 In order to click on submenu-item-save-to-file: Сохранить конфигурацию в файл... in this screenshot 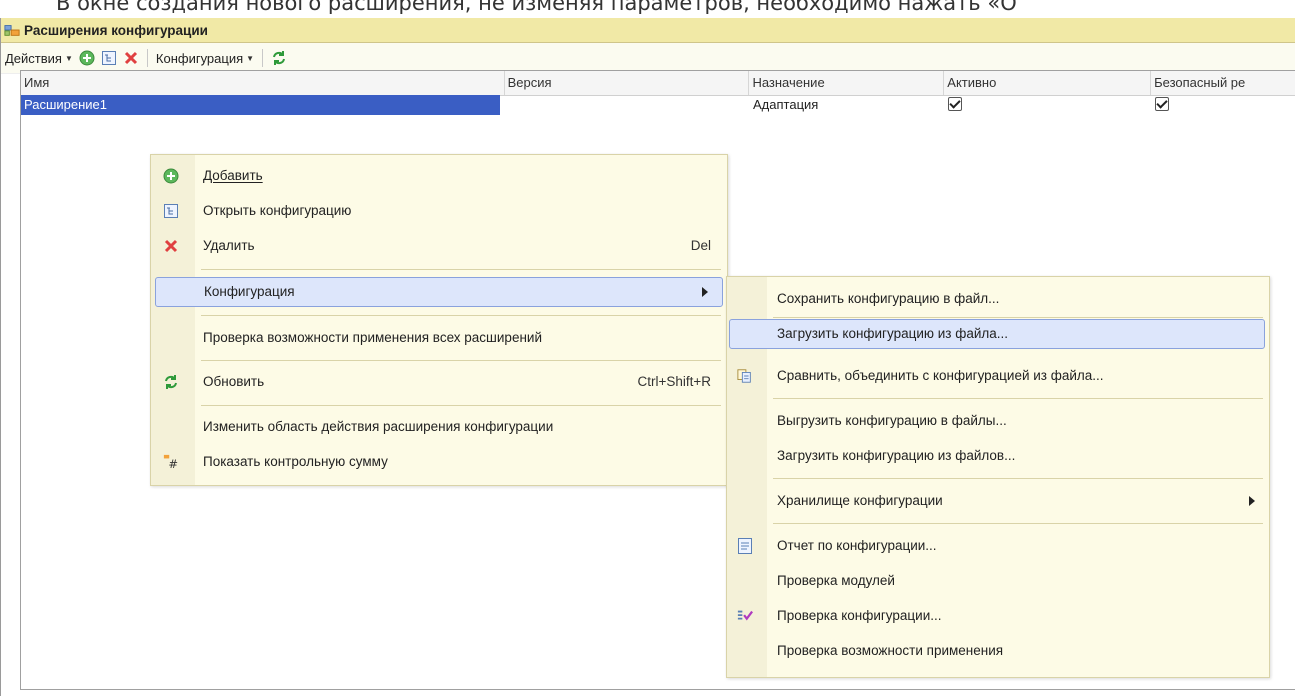, I will do `click(998, 299)`.